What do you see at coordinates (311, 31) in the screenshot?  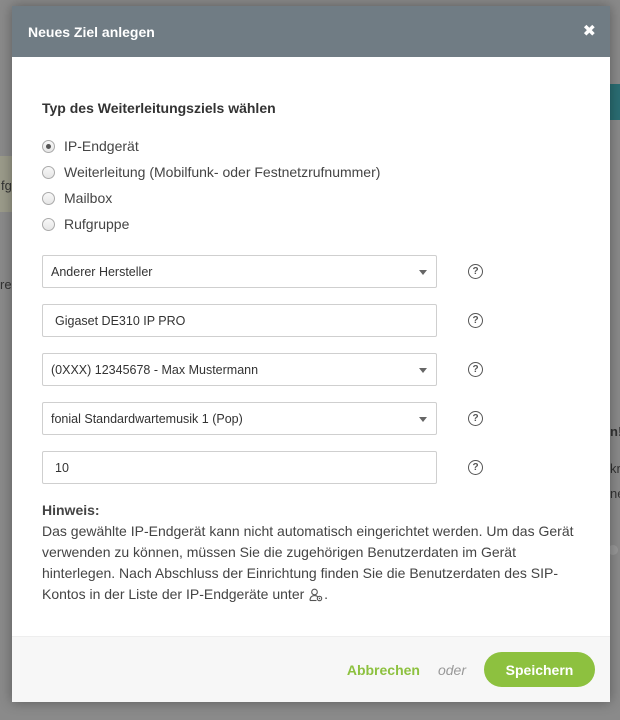 I see `dialog-header: Neues Ziel anlegen ✖` at bounding box center [311, 31].